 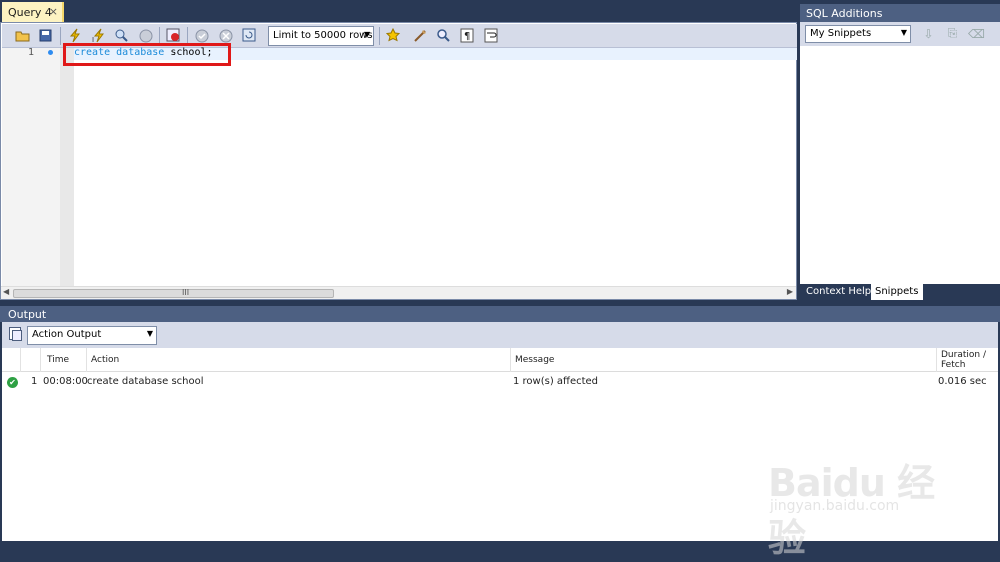 What do you see at coordinates (93, 39) in the screenshot?
I see `svg-text: I` at bounding box center [93, 39].